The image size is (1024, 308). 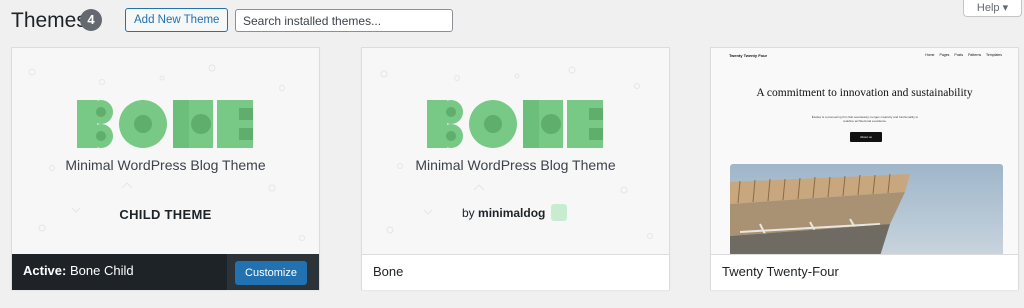 What do you see at coordinates (388, 271) in the screenshot?
I see `theme-name: Bone` at bounding box center [388, 271].